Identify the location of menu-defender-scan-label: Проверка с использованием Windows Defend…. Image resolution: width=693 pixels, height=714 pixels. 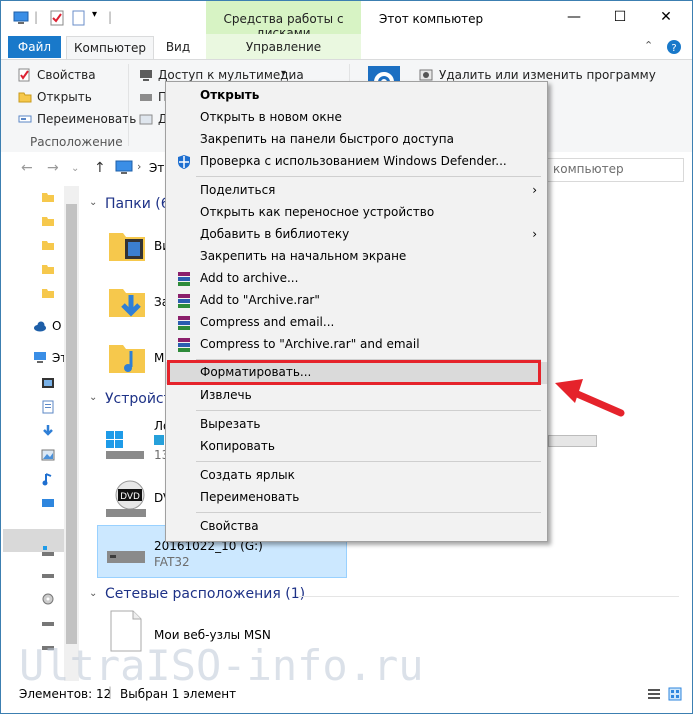
(353, 161).